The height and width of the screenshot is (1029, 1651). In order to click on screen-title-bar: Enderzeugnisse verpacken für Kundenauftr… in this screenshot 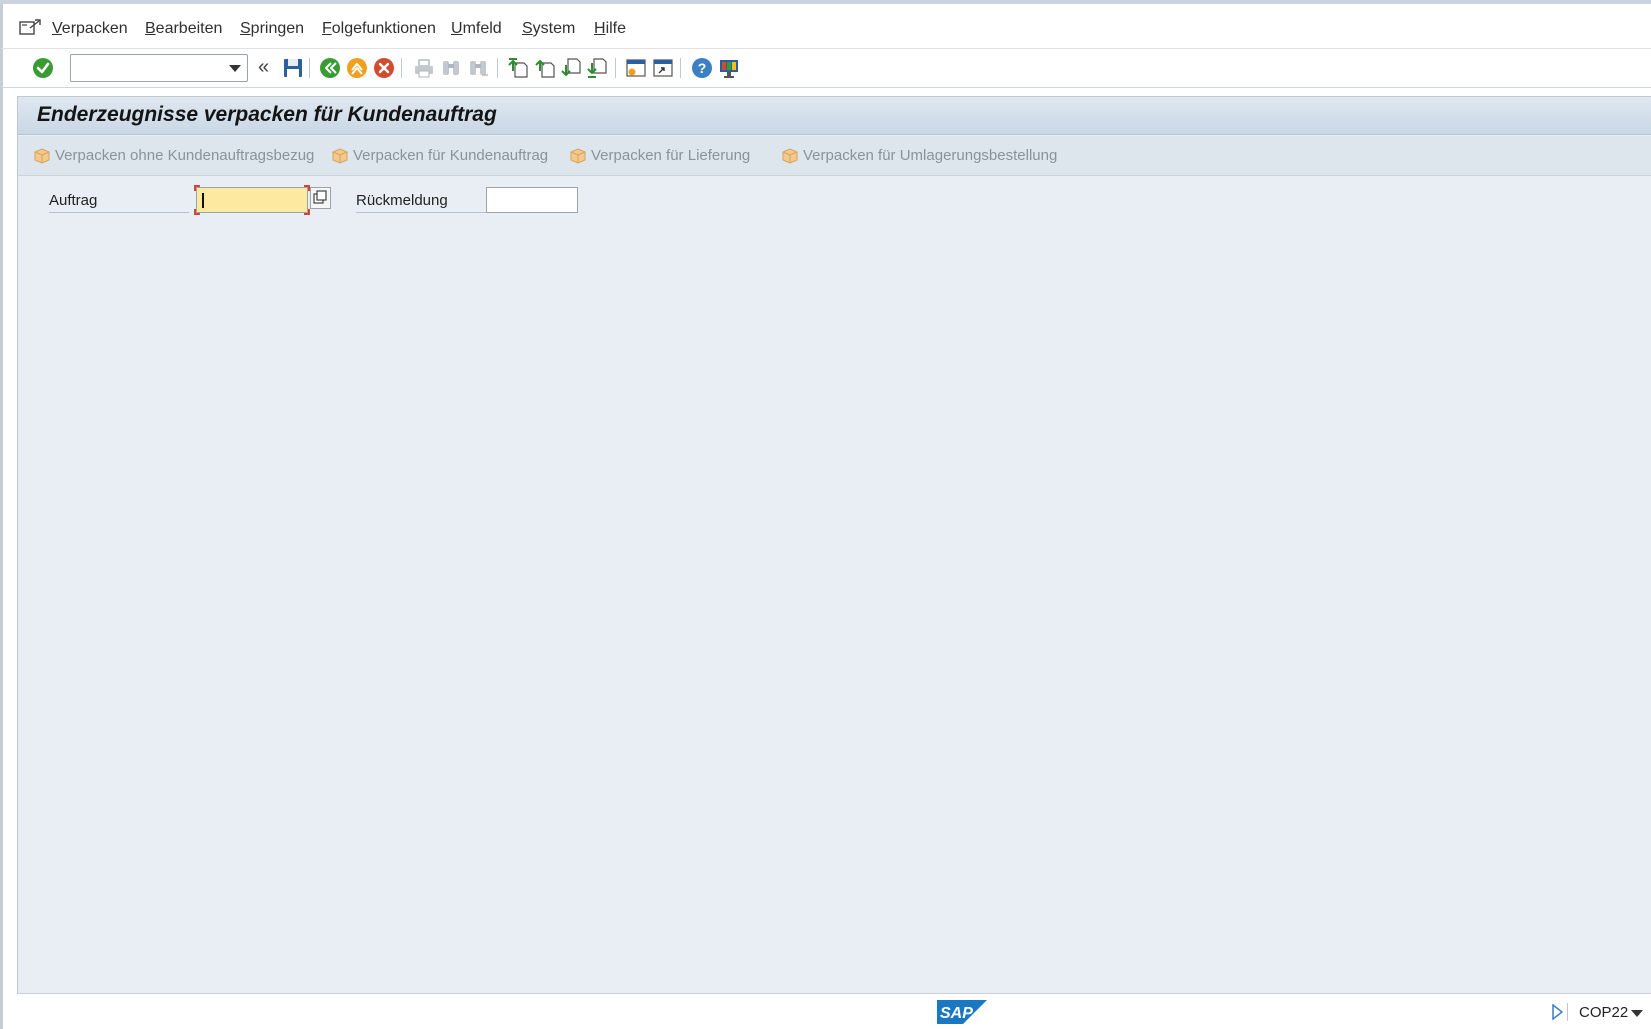, I will do `click(834, 116)`.